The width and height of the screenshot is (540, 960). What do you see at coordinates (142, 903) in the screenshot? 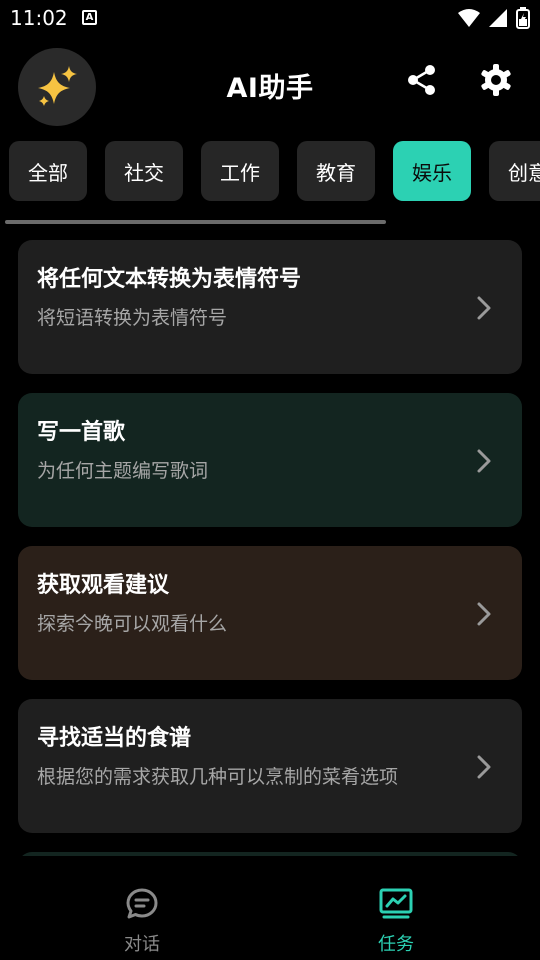
I see `chat-bubble-icon` at bounding box center [142, 903].